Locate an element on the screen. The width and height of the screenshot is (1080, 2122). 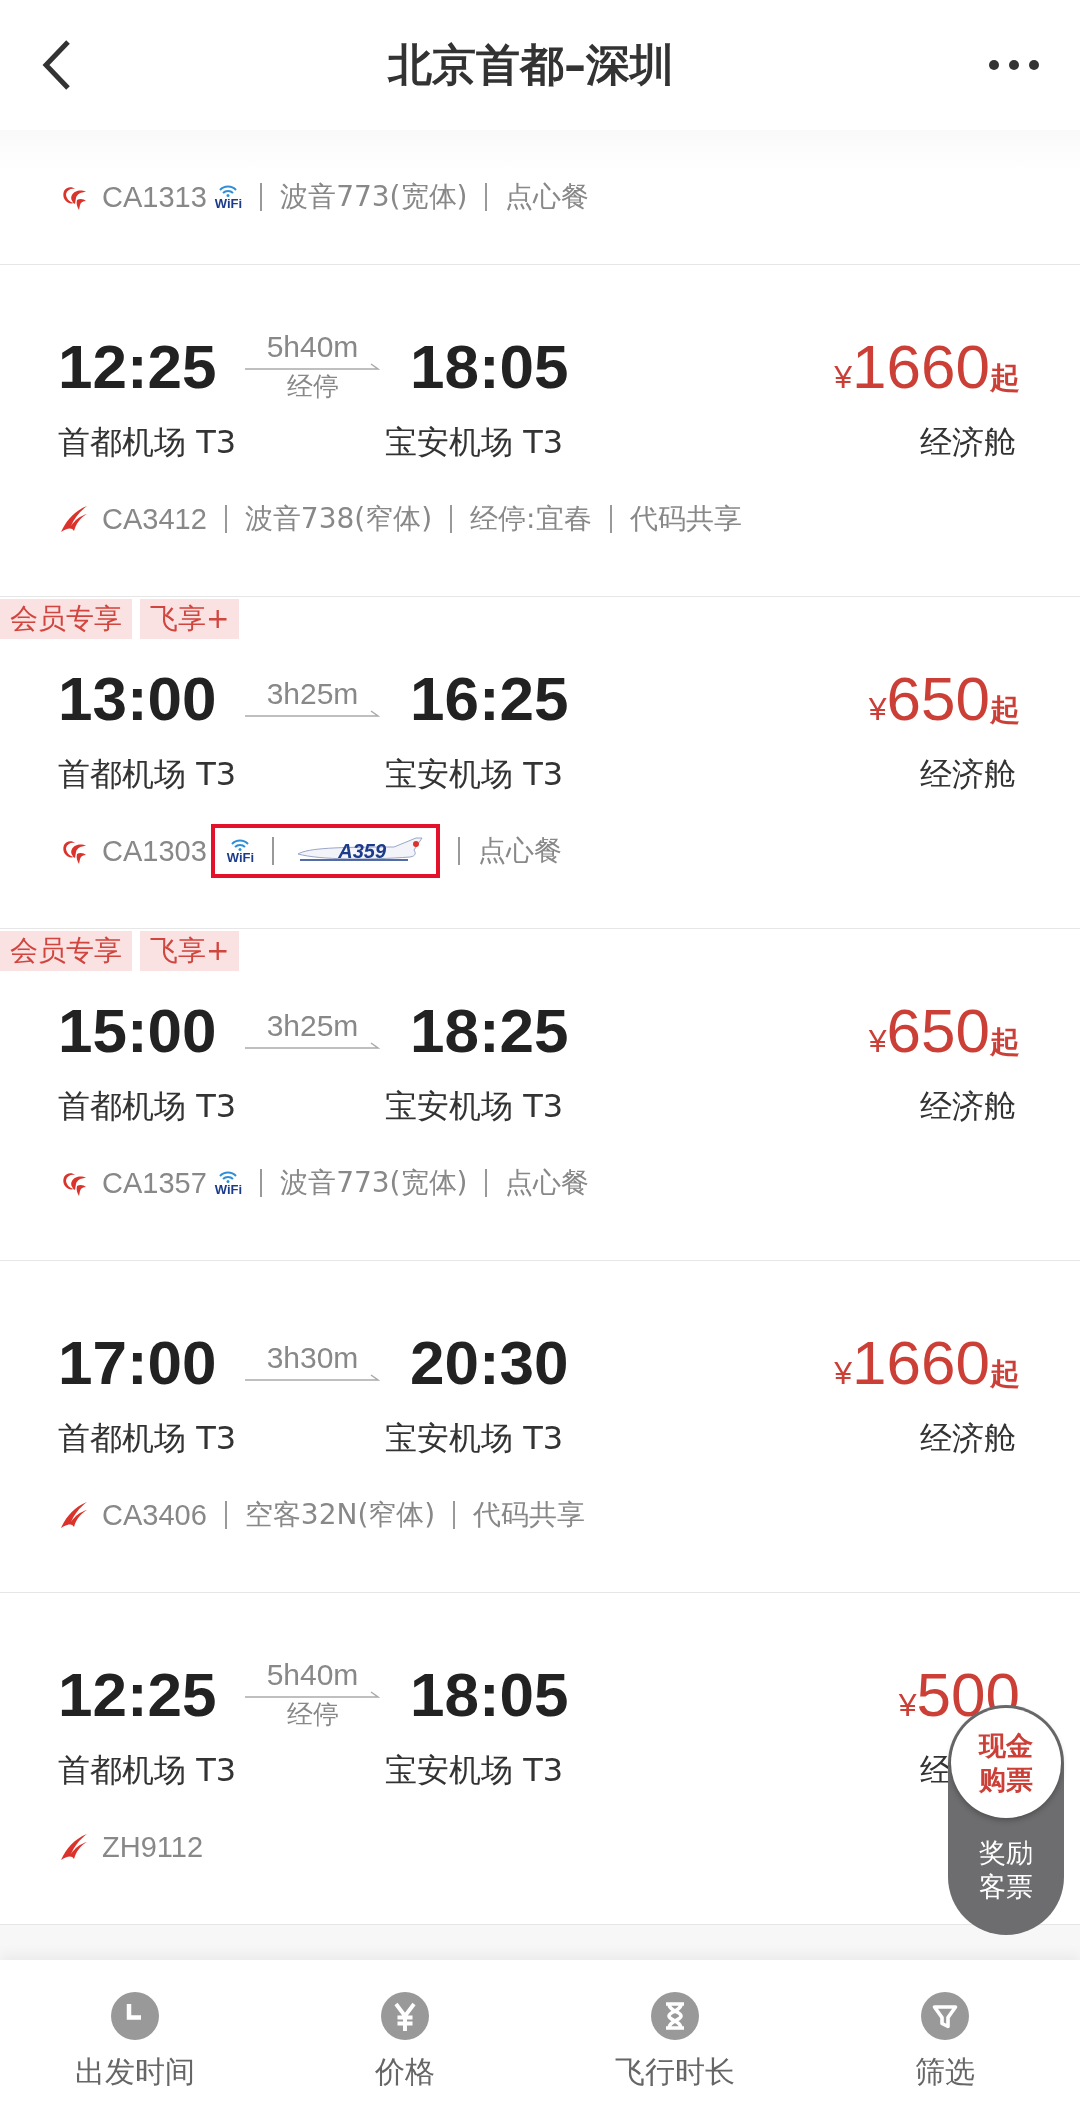
hourglass-icon is located at coordinates (675, 2016).